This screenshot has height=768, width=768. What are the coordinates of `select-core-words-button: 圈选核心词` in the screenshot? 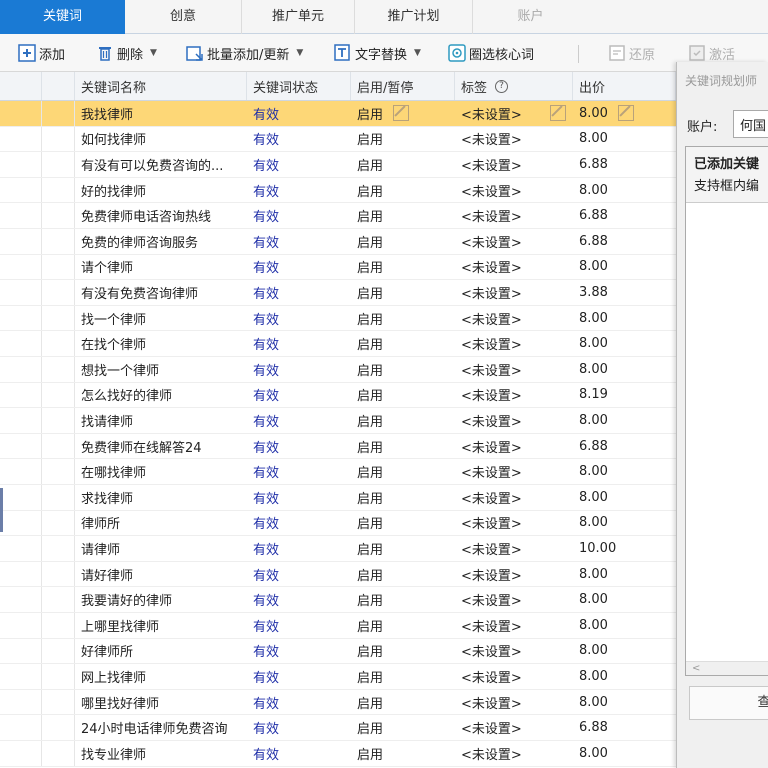 It's located at (491, 53).